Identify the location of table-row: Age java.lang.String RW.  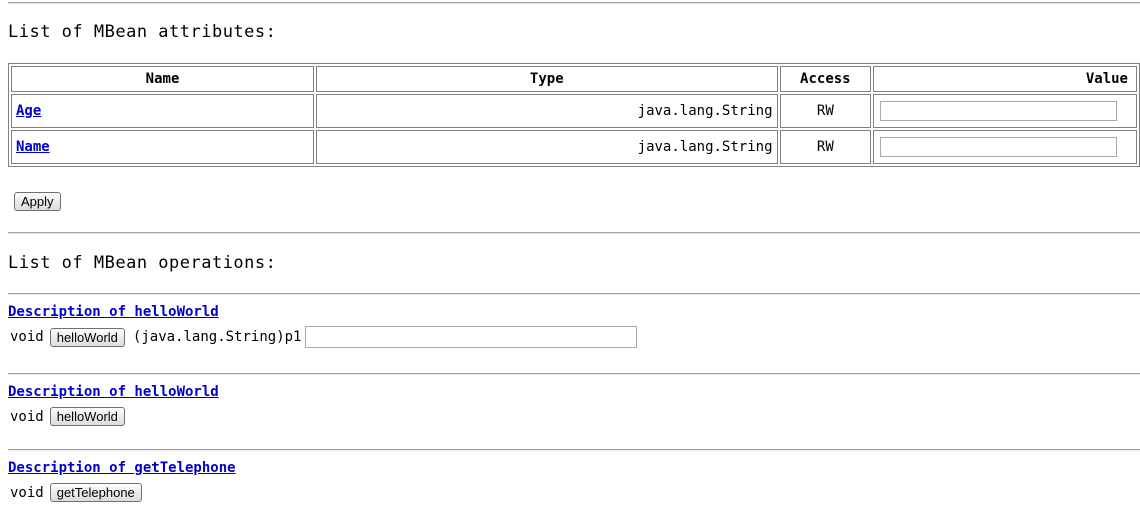
(574, 111).